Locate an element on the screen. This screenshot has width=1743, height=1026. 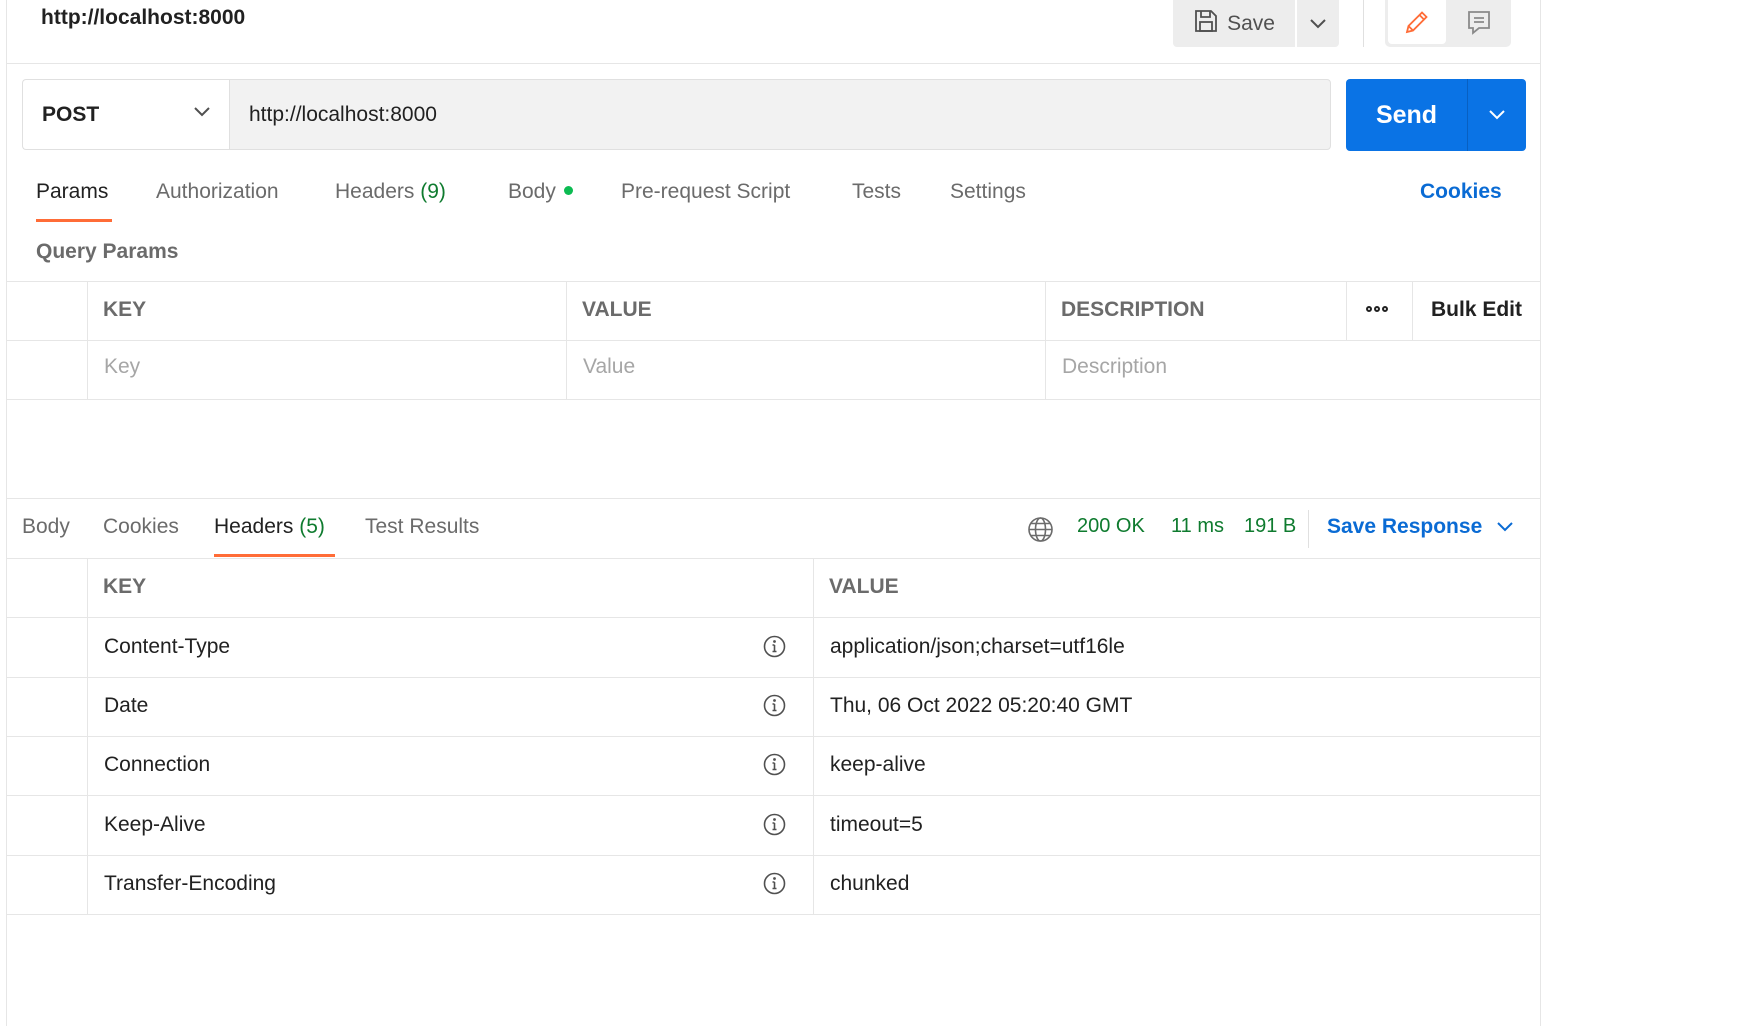
header-value: timeout=5 is located at coordinates (876, 824).